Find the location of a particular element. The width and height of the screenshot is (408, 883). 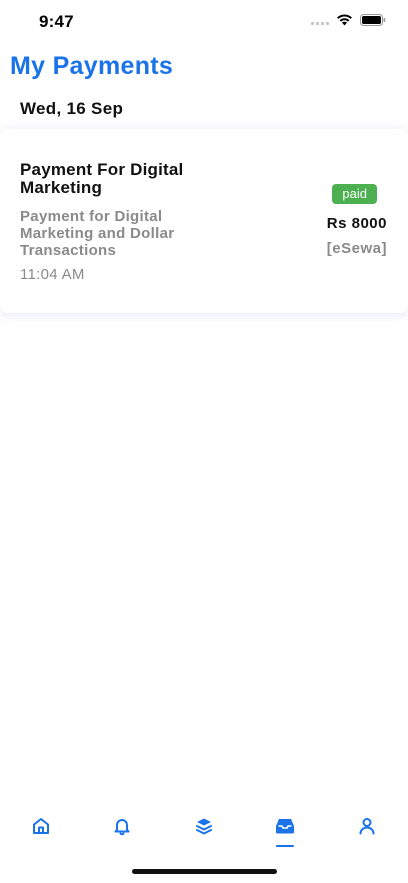

inbox-icon is located at coordinates (285, 826).